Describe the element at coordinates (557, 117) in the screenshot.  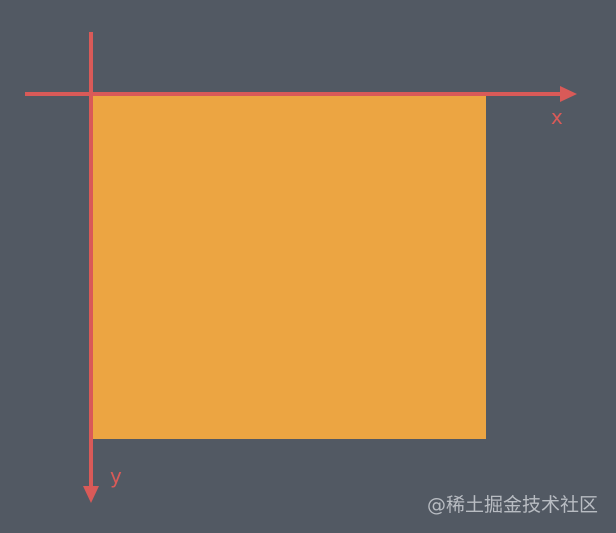
I see `x-axis-label: x` at that location.